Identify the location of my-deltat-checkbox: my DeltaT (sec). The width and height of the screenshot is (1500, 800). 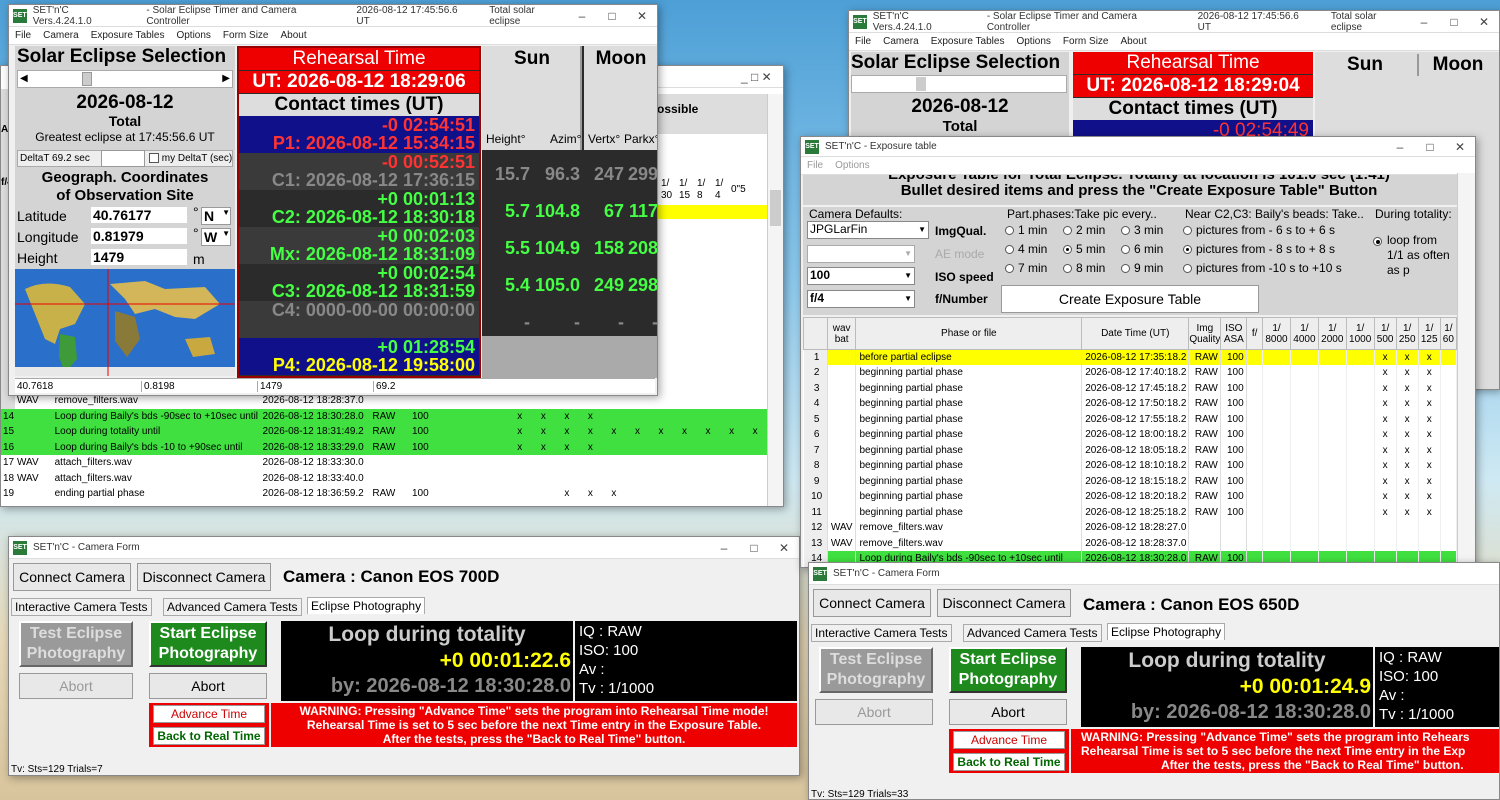
(190, 158).